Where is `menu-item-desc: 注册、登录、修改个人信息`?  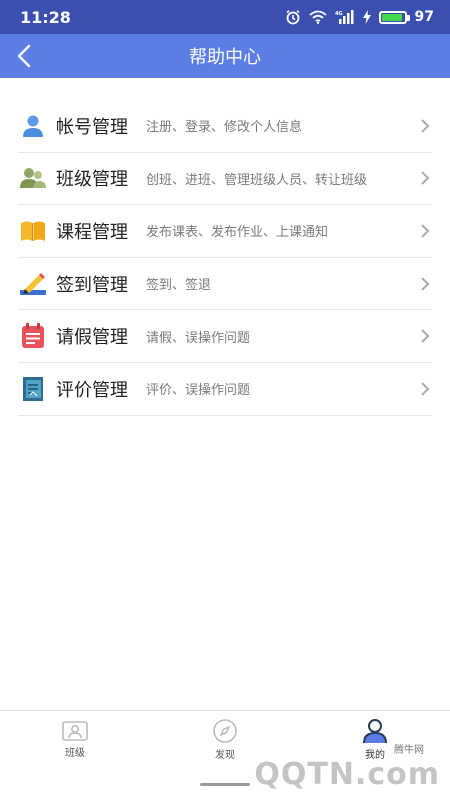 menu-item-desc: 注册、登录、修改个人信息 is located at coordinates (224, 128).